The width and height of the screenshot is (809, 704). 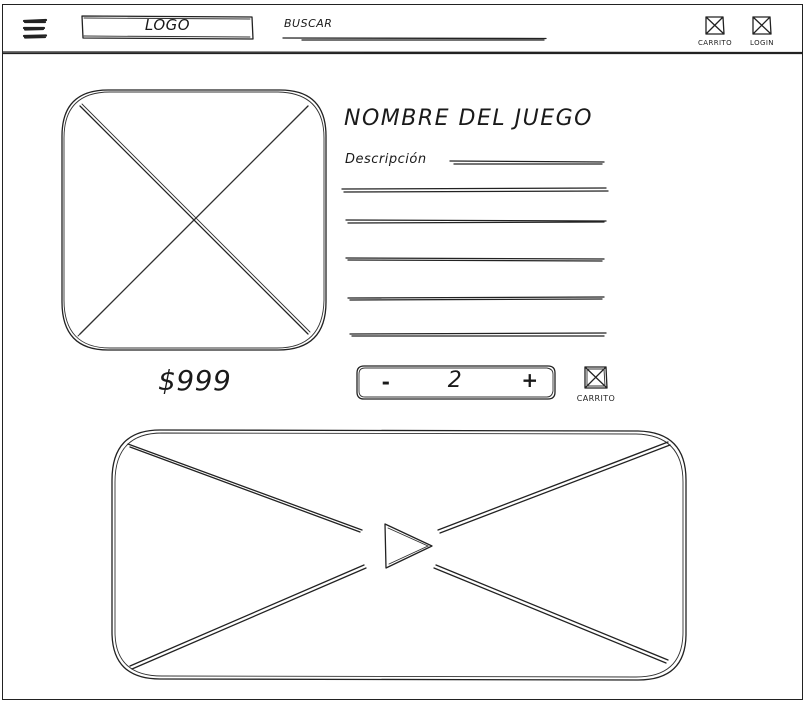 What do you see at coordinates (715, 43) in the screenshot?
I see `header-cart-label: CARRITO` at bounding box center [715, 43].